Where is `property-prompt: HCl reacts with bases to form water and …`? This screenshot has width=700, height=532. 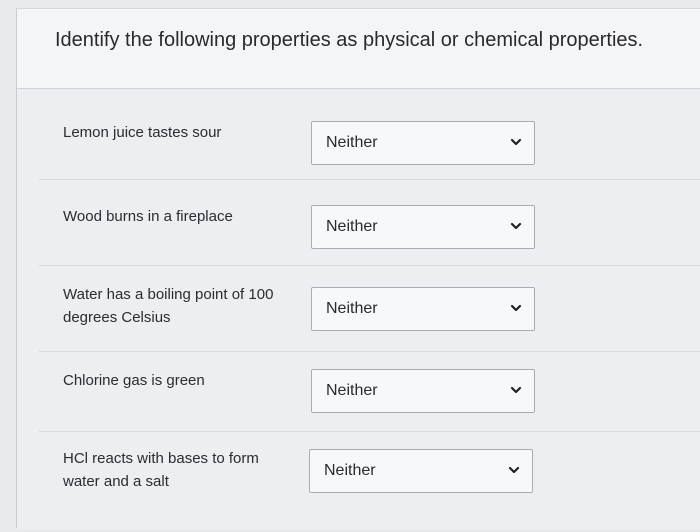 property-prompt: HCl reacts with bases to form water and … is located at coordinates (161, 470).